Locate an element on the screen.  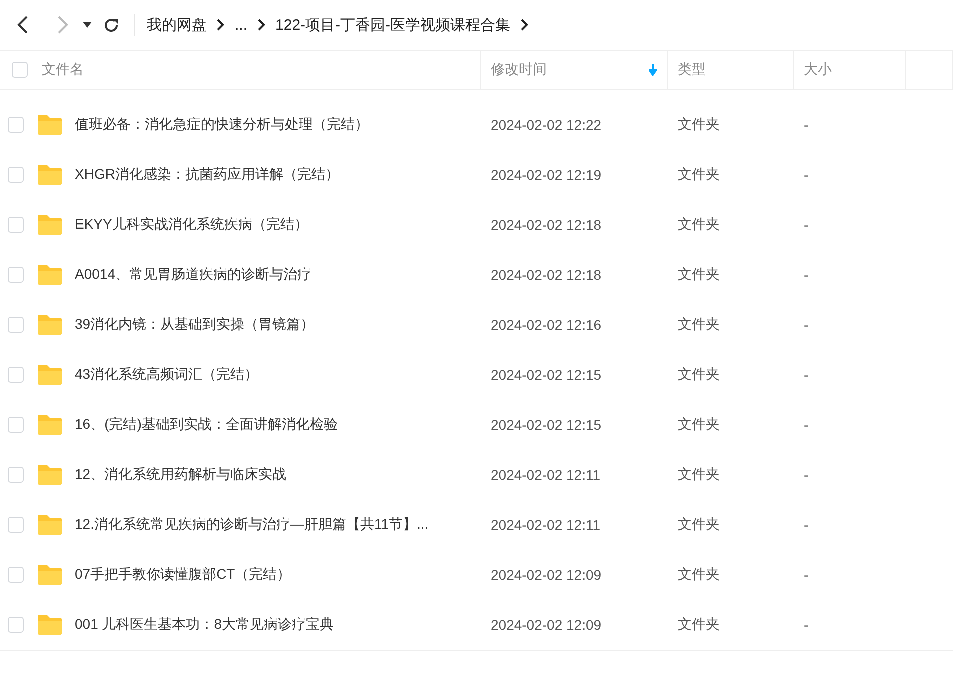
column-header: 类型 is located at coordinates (692, 70).